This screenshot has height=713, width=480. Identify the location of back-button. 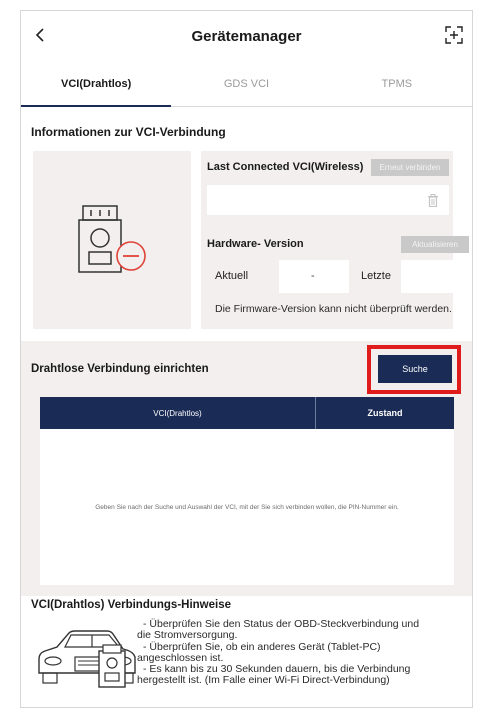
(40, 35).